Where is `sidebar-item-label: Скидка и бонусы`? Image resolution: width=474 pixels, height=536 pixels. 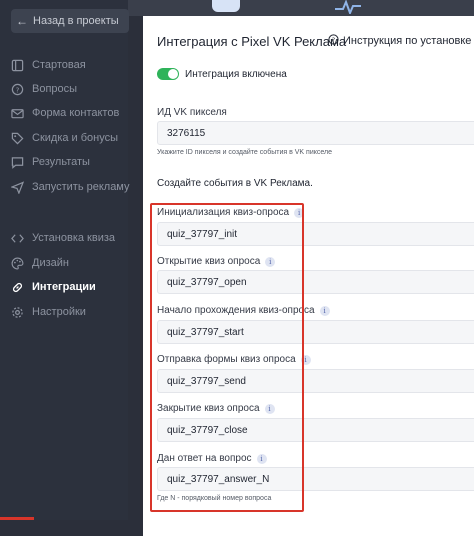 sidebar-item-label: Скидка и бонусы is located at coordinates (75, 138).